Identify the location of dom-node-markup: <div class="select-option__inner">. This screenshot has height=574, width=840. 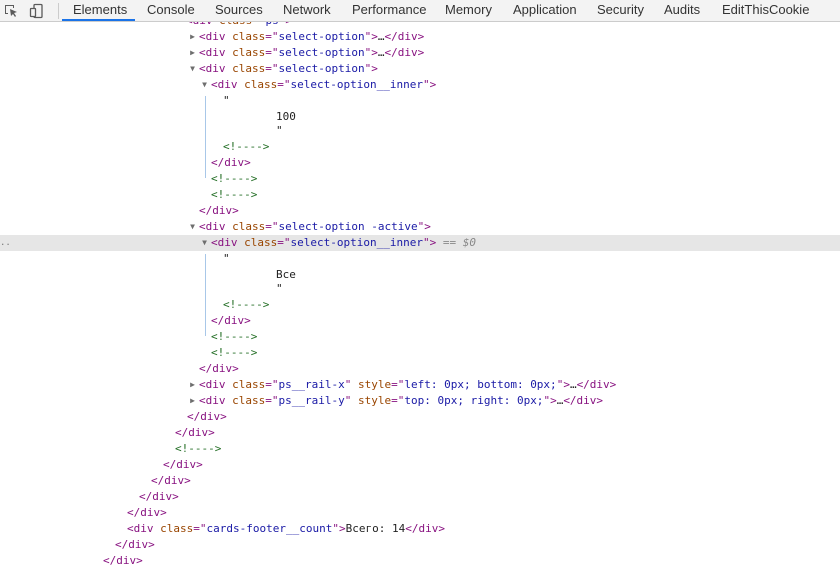
(324, 84).